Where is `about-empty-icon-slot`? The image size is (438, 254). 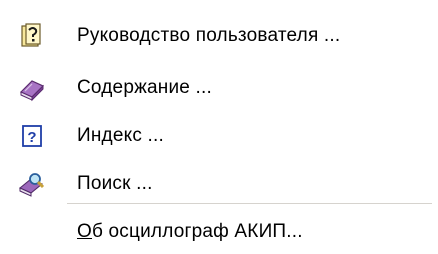 about-empty-icon-slot is located at coordinates (32, 232).